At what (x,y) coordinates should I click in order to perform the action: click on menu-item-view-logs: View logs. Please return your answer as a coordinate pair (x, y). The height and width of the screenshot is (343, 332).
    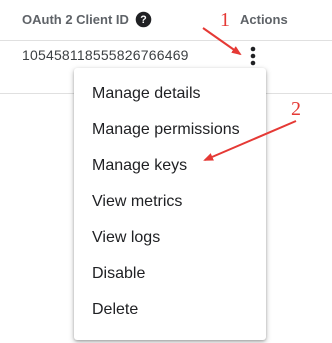
    Looking at the image, I should click on (170, 238).